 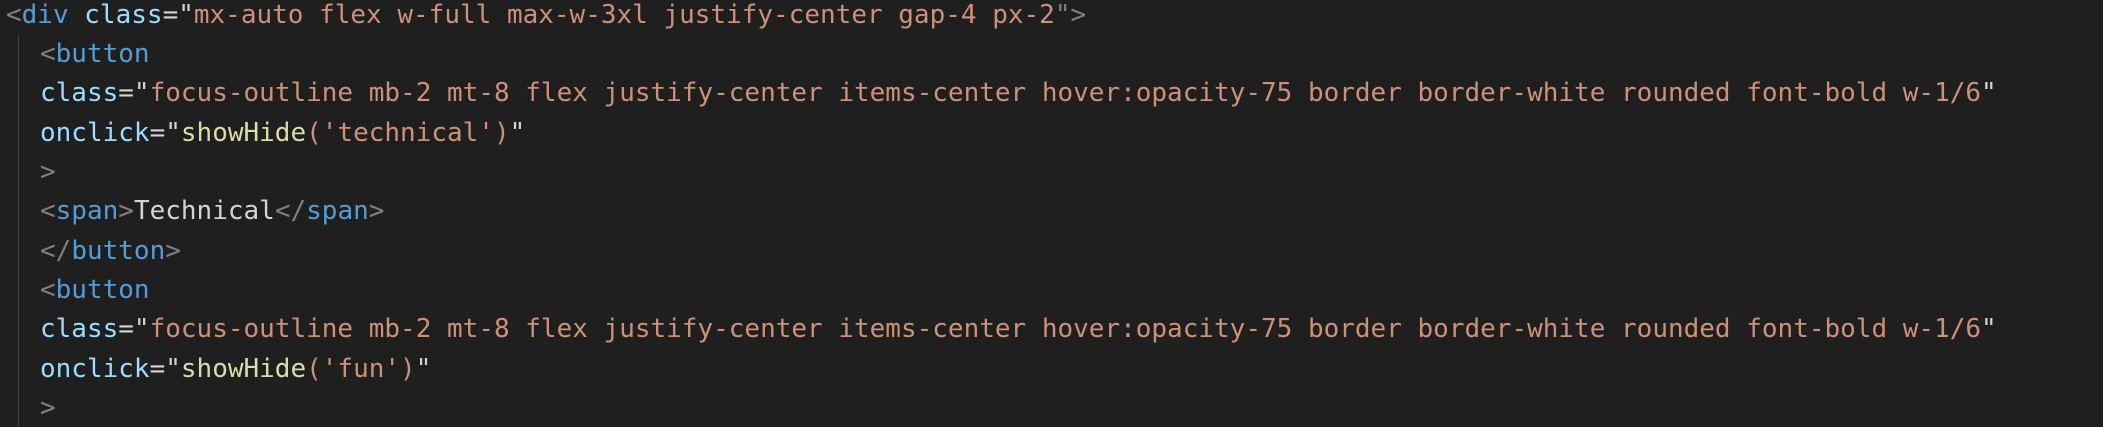 I want to click on code-line-2: <button, so click(x=95, y=54).